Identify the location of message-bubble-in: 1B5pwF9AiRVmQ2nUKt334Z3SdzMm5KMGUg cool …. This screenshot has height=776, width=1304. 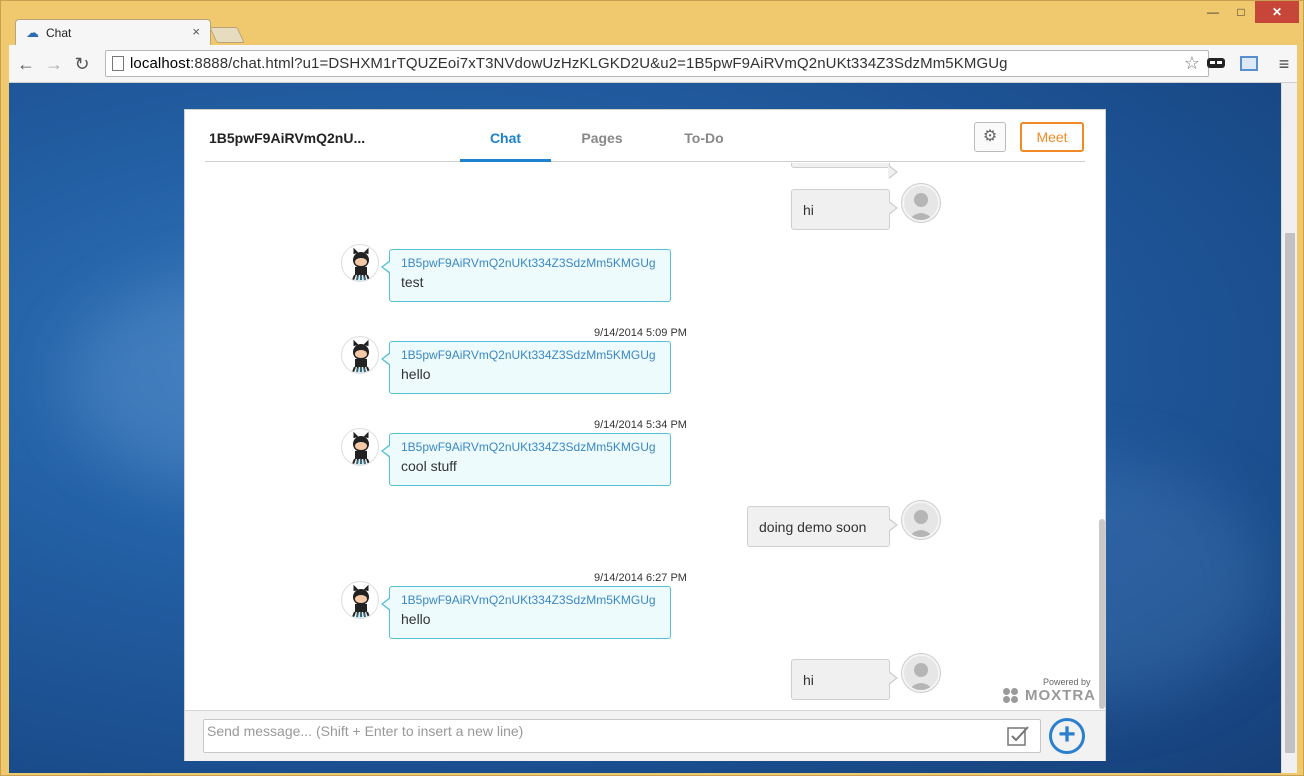
(526, 459).